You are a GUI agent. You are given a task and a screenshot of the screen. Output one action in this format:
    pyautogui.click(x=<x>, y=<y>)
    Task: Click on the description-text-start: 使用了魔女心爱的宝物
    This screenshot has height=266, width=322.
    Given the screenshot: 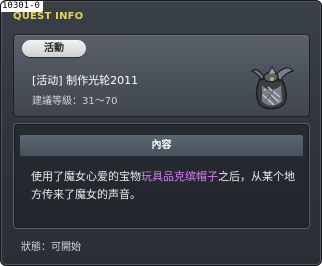 What is the action you would take?
    pyautogui.click(x=86, y=176)
    